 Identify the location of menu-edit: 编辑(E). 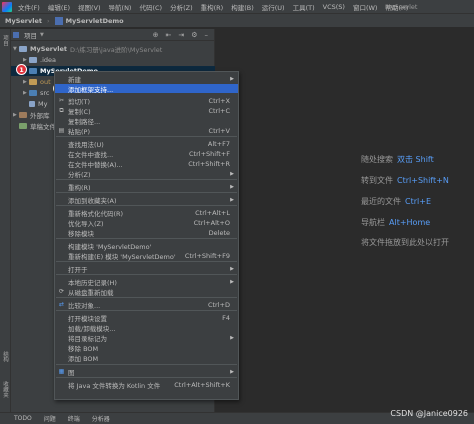
(59, 7).